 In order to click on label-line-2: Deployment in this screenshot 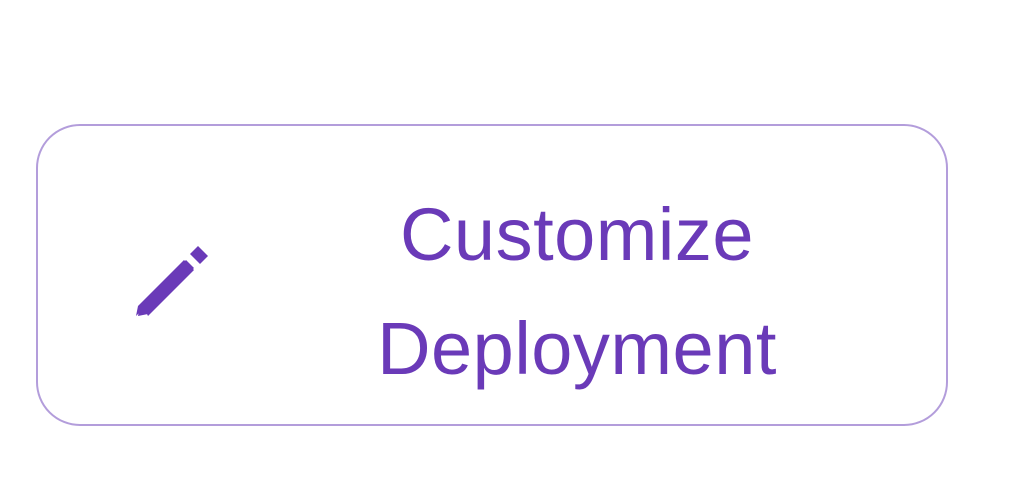, I will do `click(577, 348)`.